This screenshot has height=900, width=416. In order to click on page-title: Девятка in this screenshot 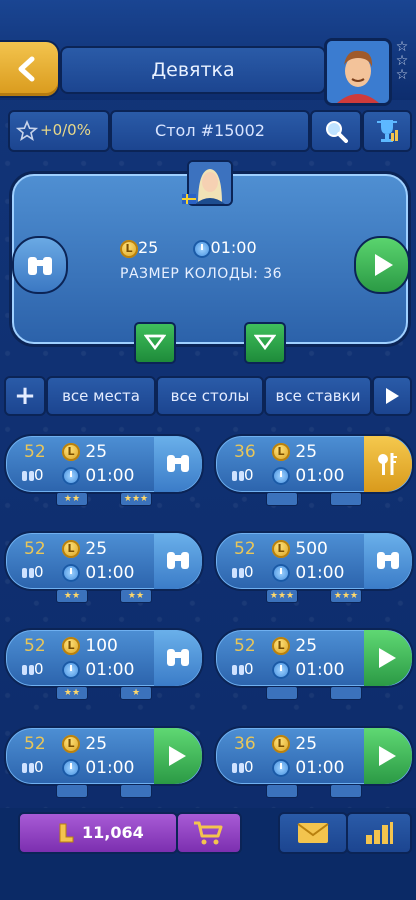, I will do `click(193, 70)`.